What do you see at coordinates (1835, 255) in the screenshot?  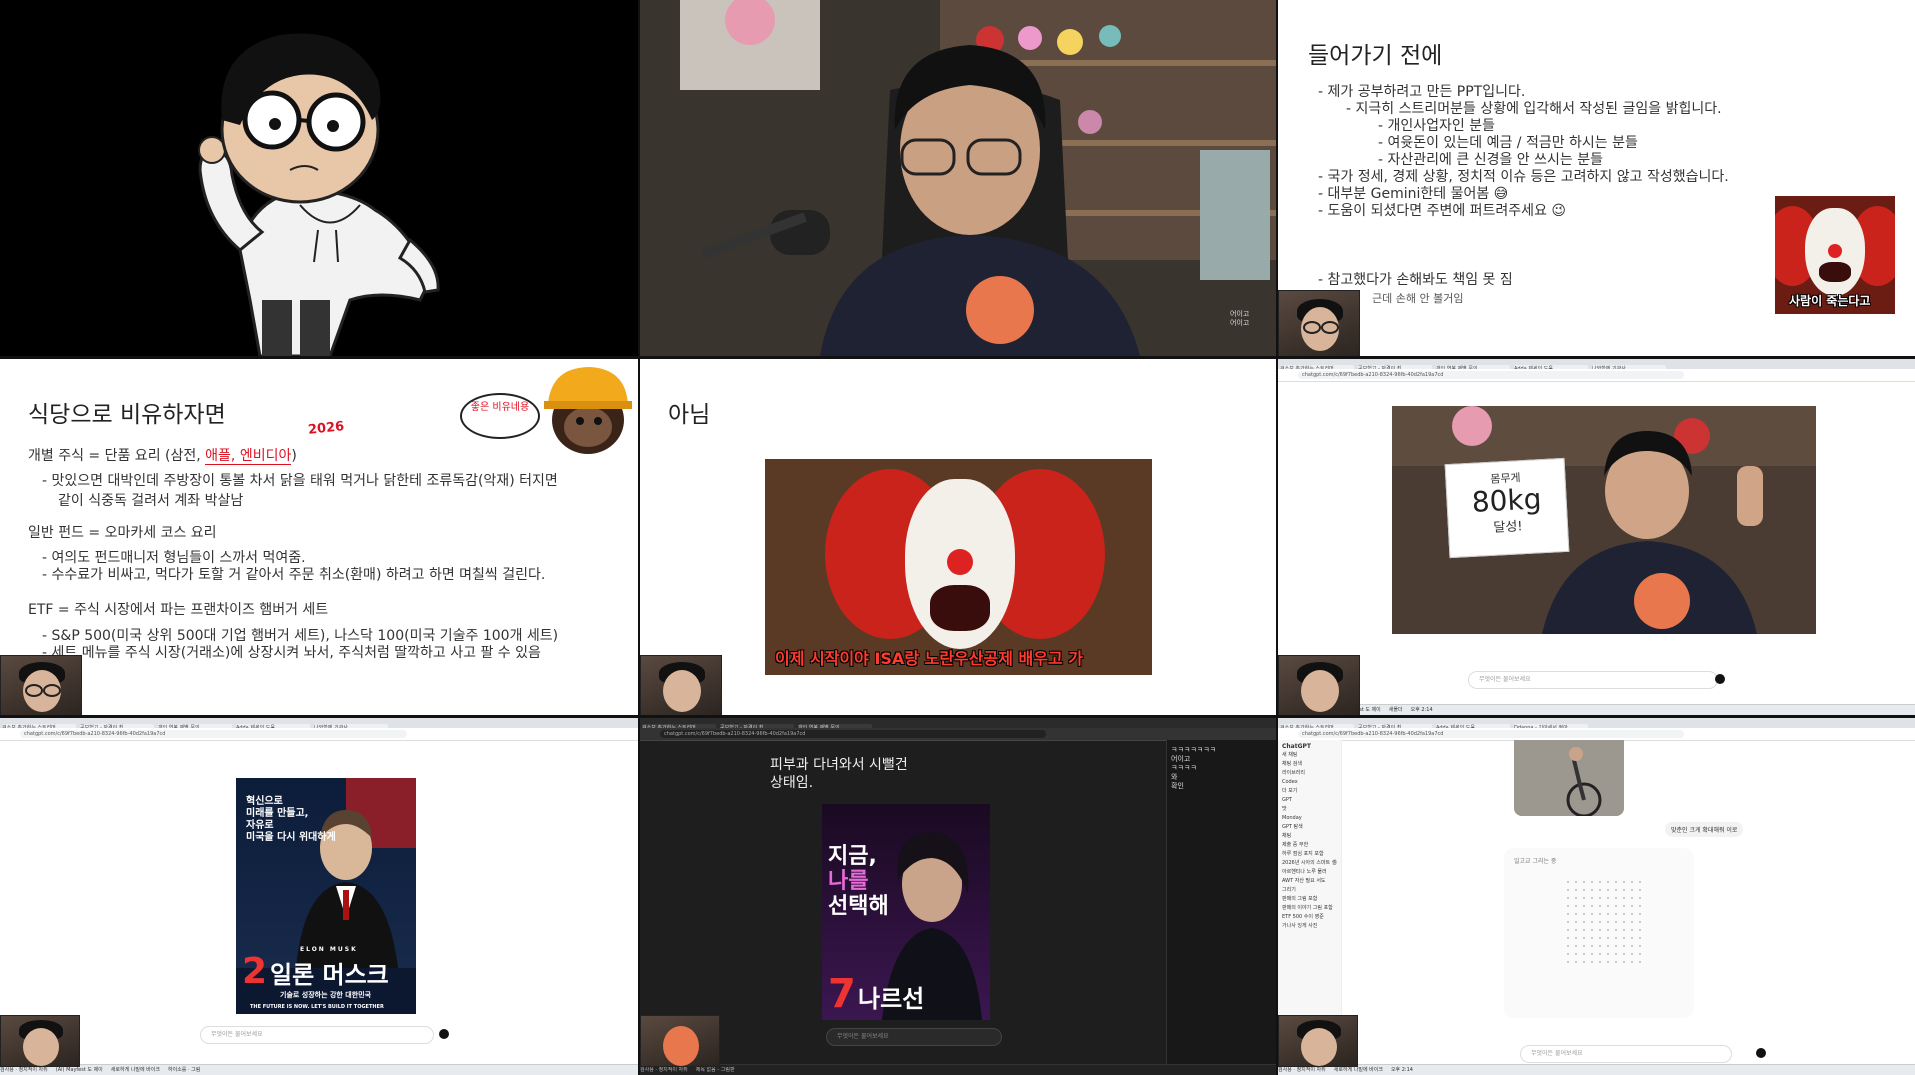 I see `clown-meme-image: 사람이 죽는다고` at bounding box center [1835, 255].